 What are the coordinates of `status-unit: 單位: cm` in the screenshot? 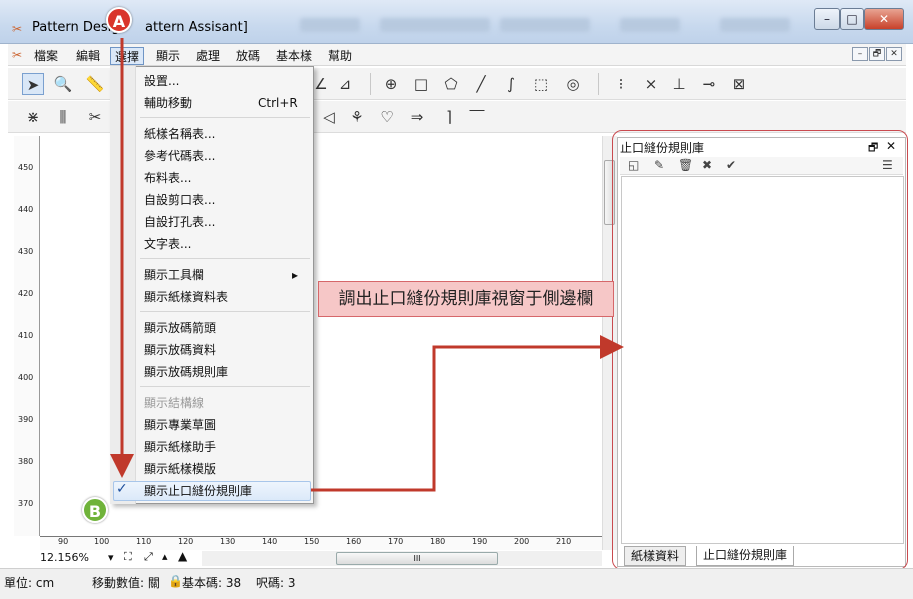 It's located at (29, 583).